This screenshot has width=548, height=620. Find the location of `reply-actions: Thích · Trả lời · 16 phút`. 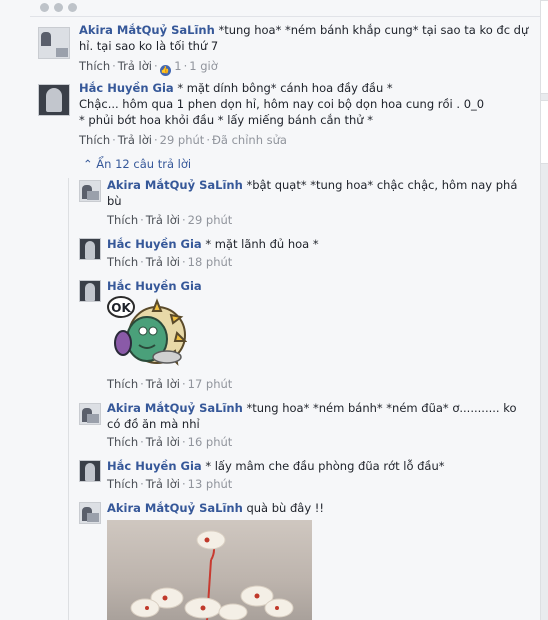

reply-actions: Thích · Trả lời · 16 phút is located at coordinates (170, 442).